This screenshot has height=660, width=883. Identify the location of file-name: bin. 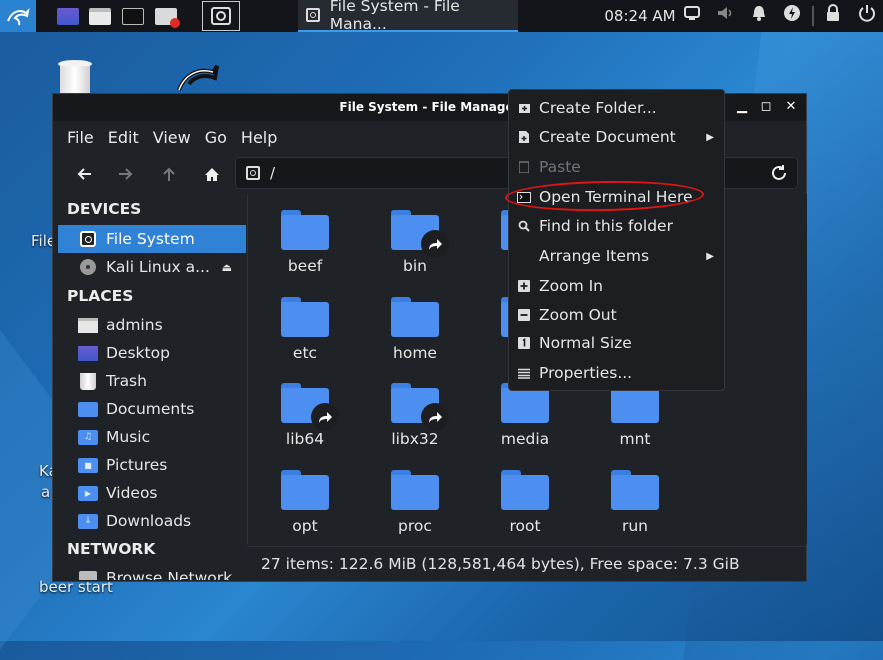
(415, 266).